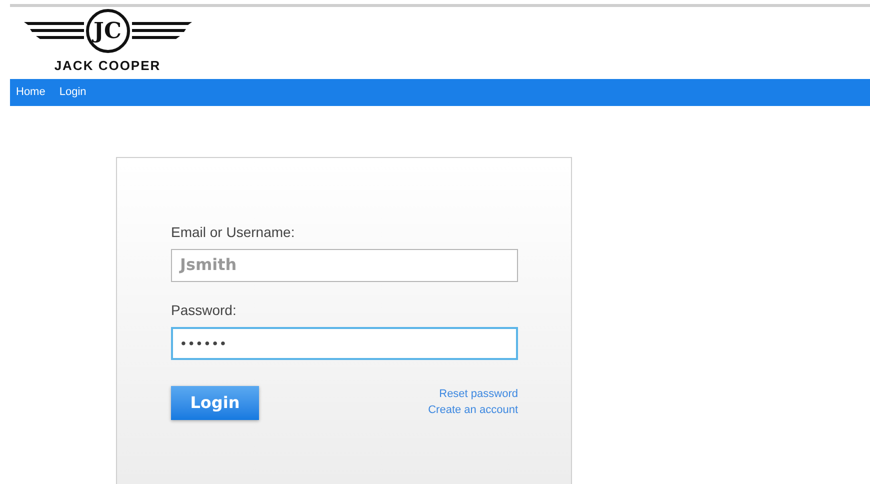  I want to click on form-link: Reset password, so click(478, 394).